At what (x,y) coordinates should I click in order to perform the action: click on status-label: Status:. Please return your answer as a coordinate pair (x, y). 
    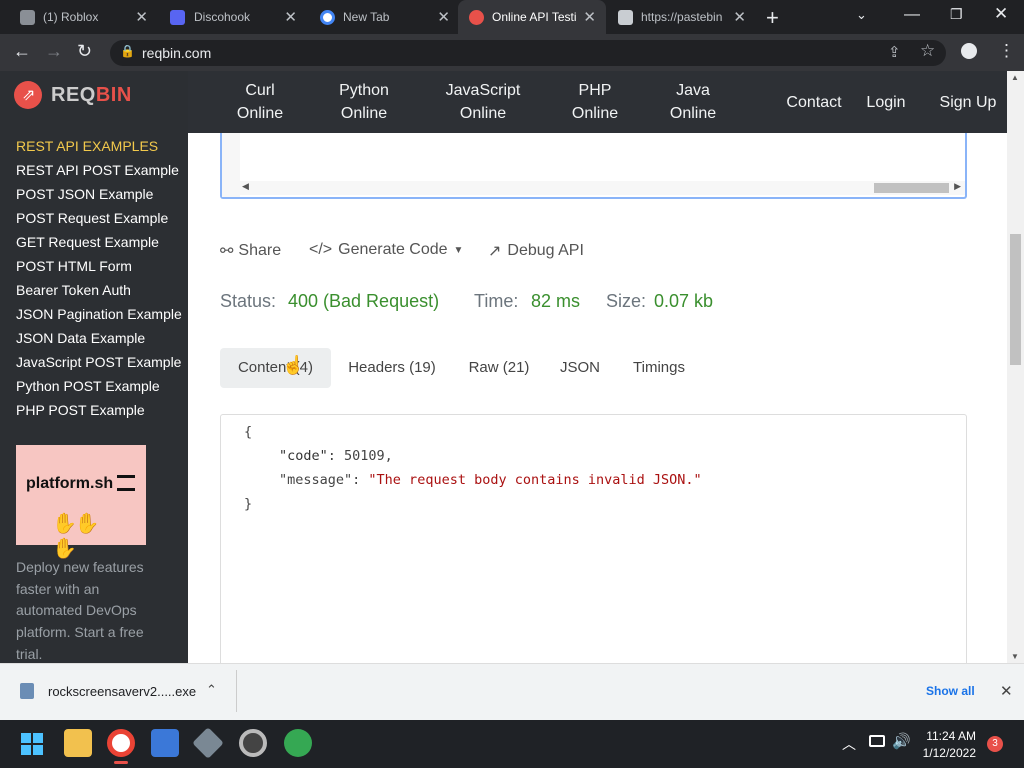
    Looking at the image, I should click on (248, 301).